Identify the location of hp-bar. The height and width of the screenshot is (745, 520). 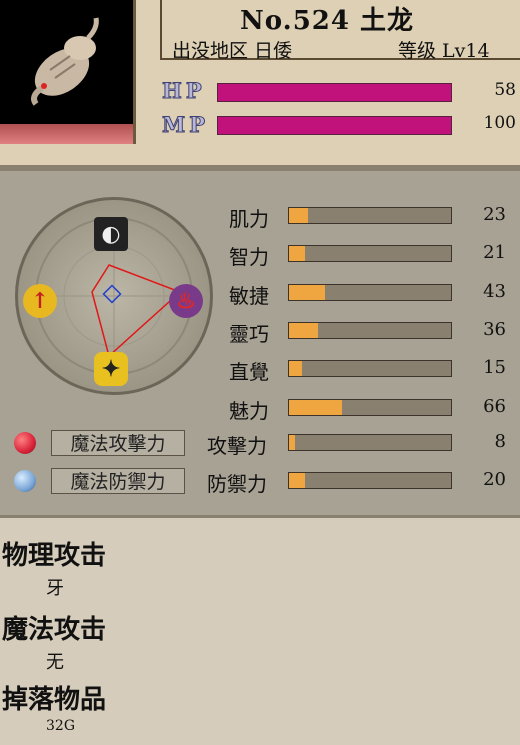
(334, 92).